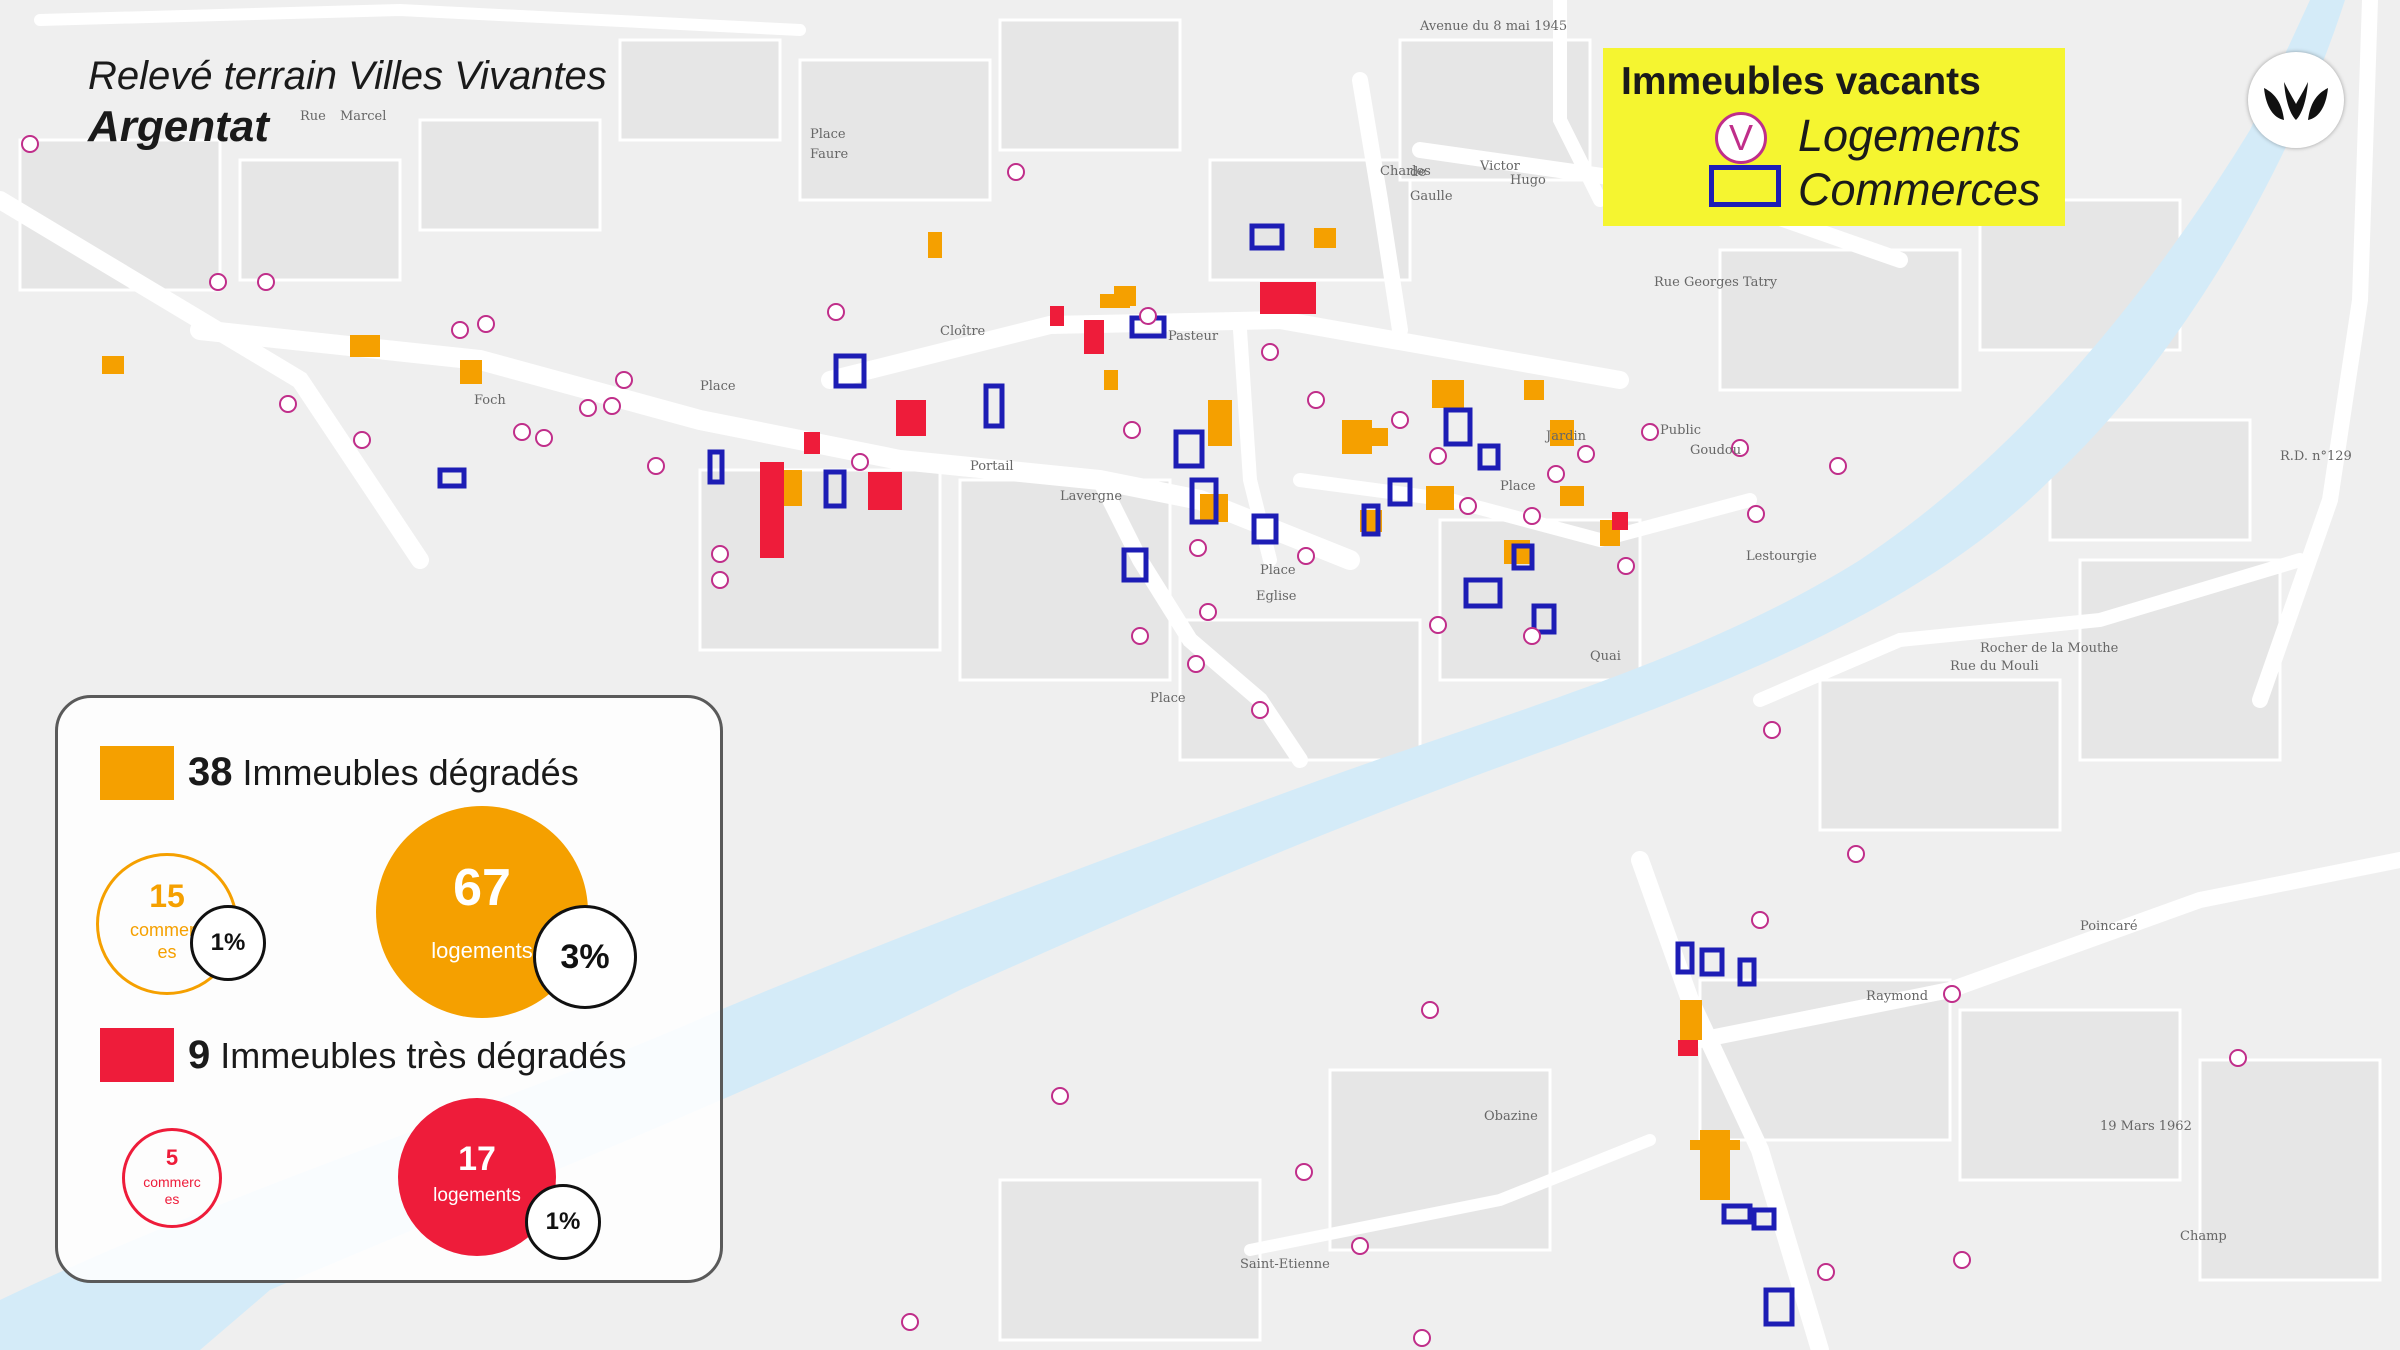  I want to click on svg-text: Raymond, so click(1897, 996).